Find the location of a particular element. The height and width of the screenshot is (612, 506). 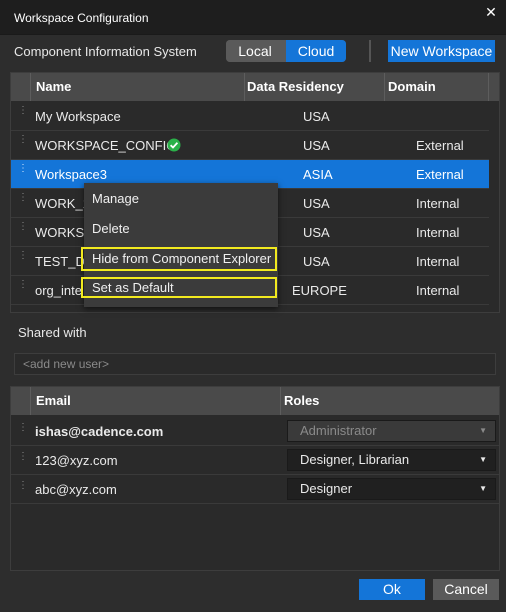

shared-with-label: Shared with is located at coordinates (52, 332).